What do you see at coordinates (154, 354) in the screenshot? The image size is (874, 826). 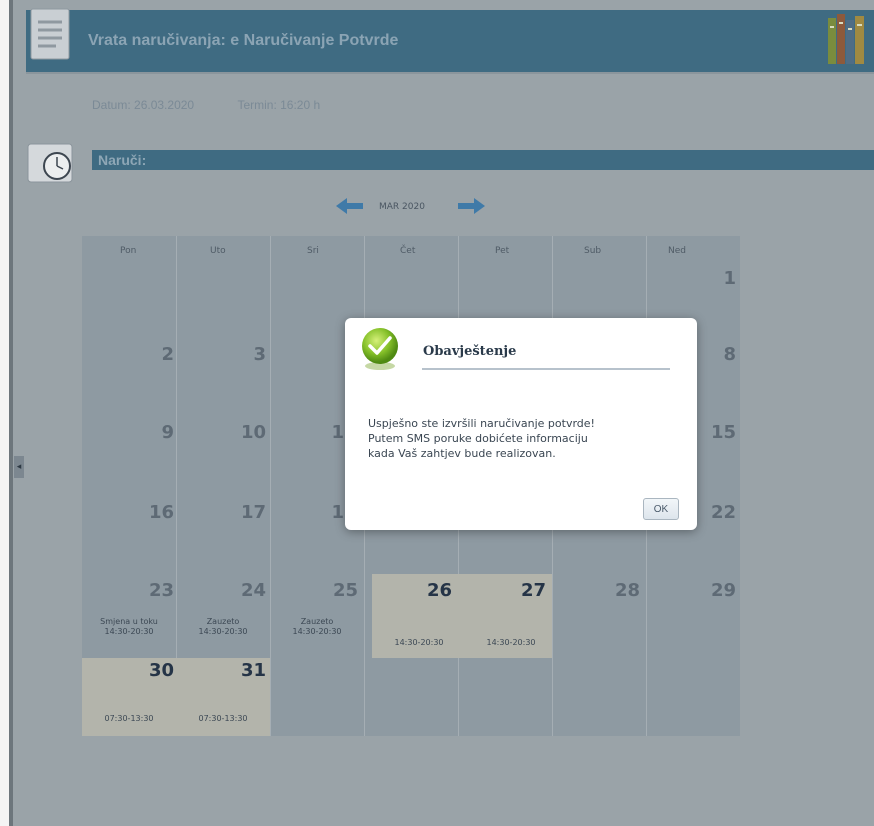 I see `calendar-day: 2` at bounding box center [154, 354].